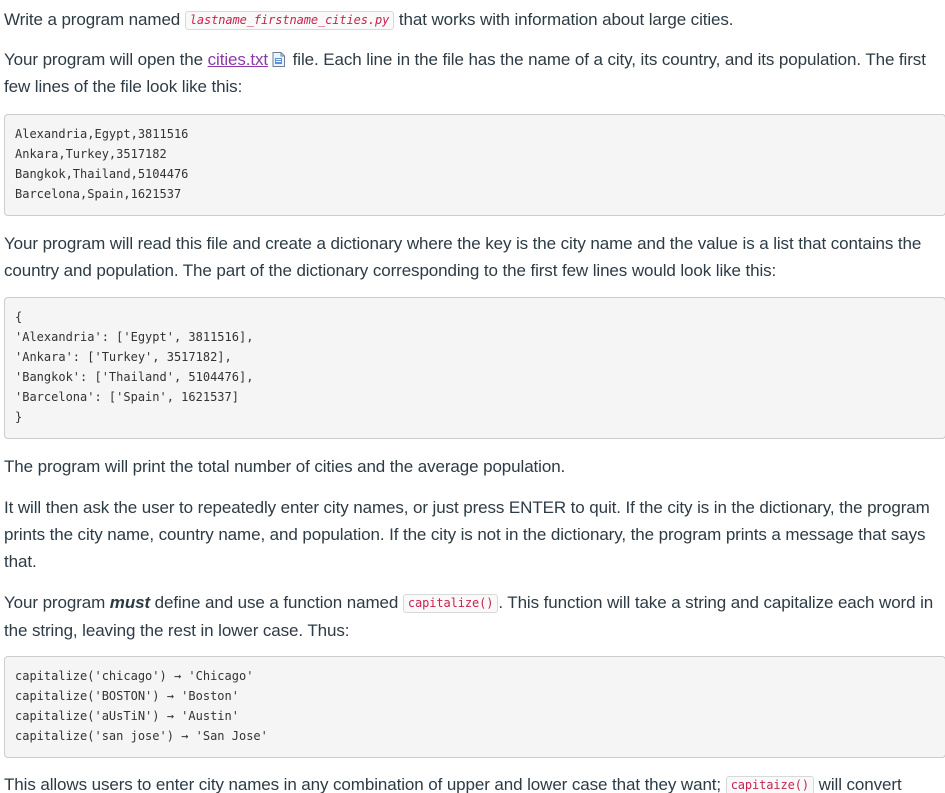 The width and height of the screenshot is (945, 793). What do you see at coordinates (450, 603) in the screenshot?
I see `capitalize-function-code: capitalize()` at bounding box center [450, 603].